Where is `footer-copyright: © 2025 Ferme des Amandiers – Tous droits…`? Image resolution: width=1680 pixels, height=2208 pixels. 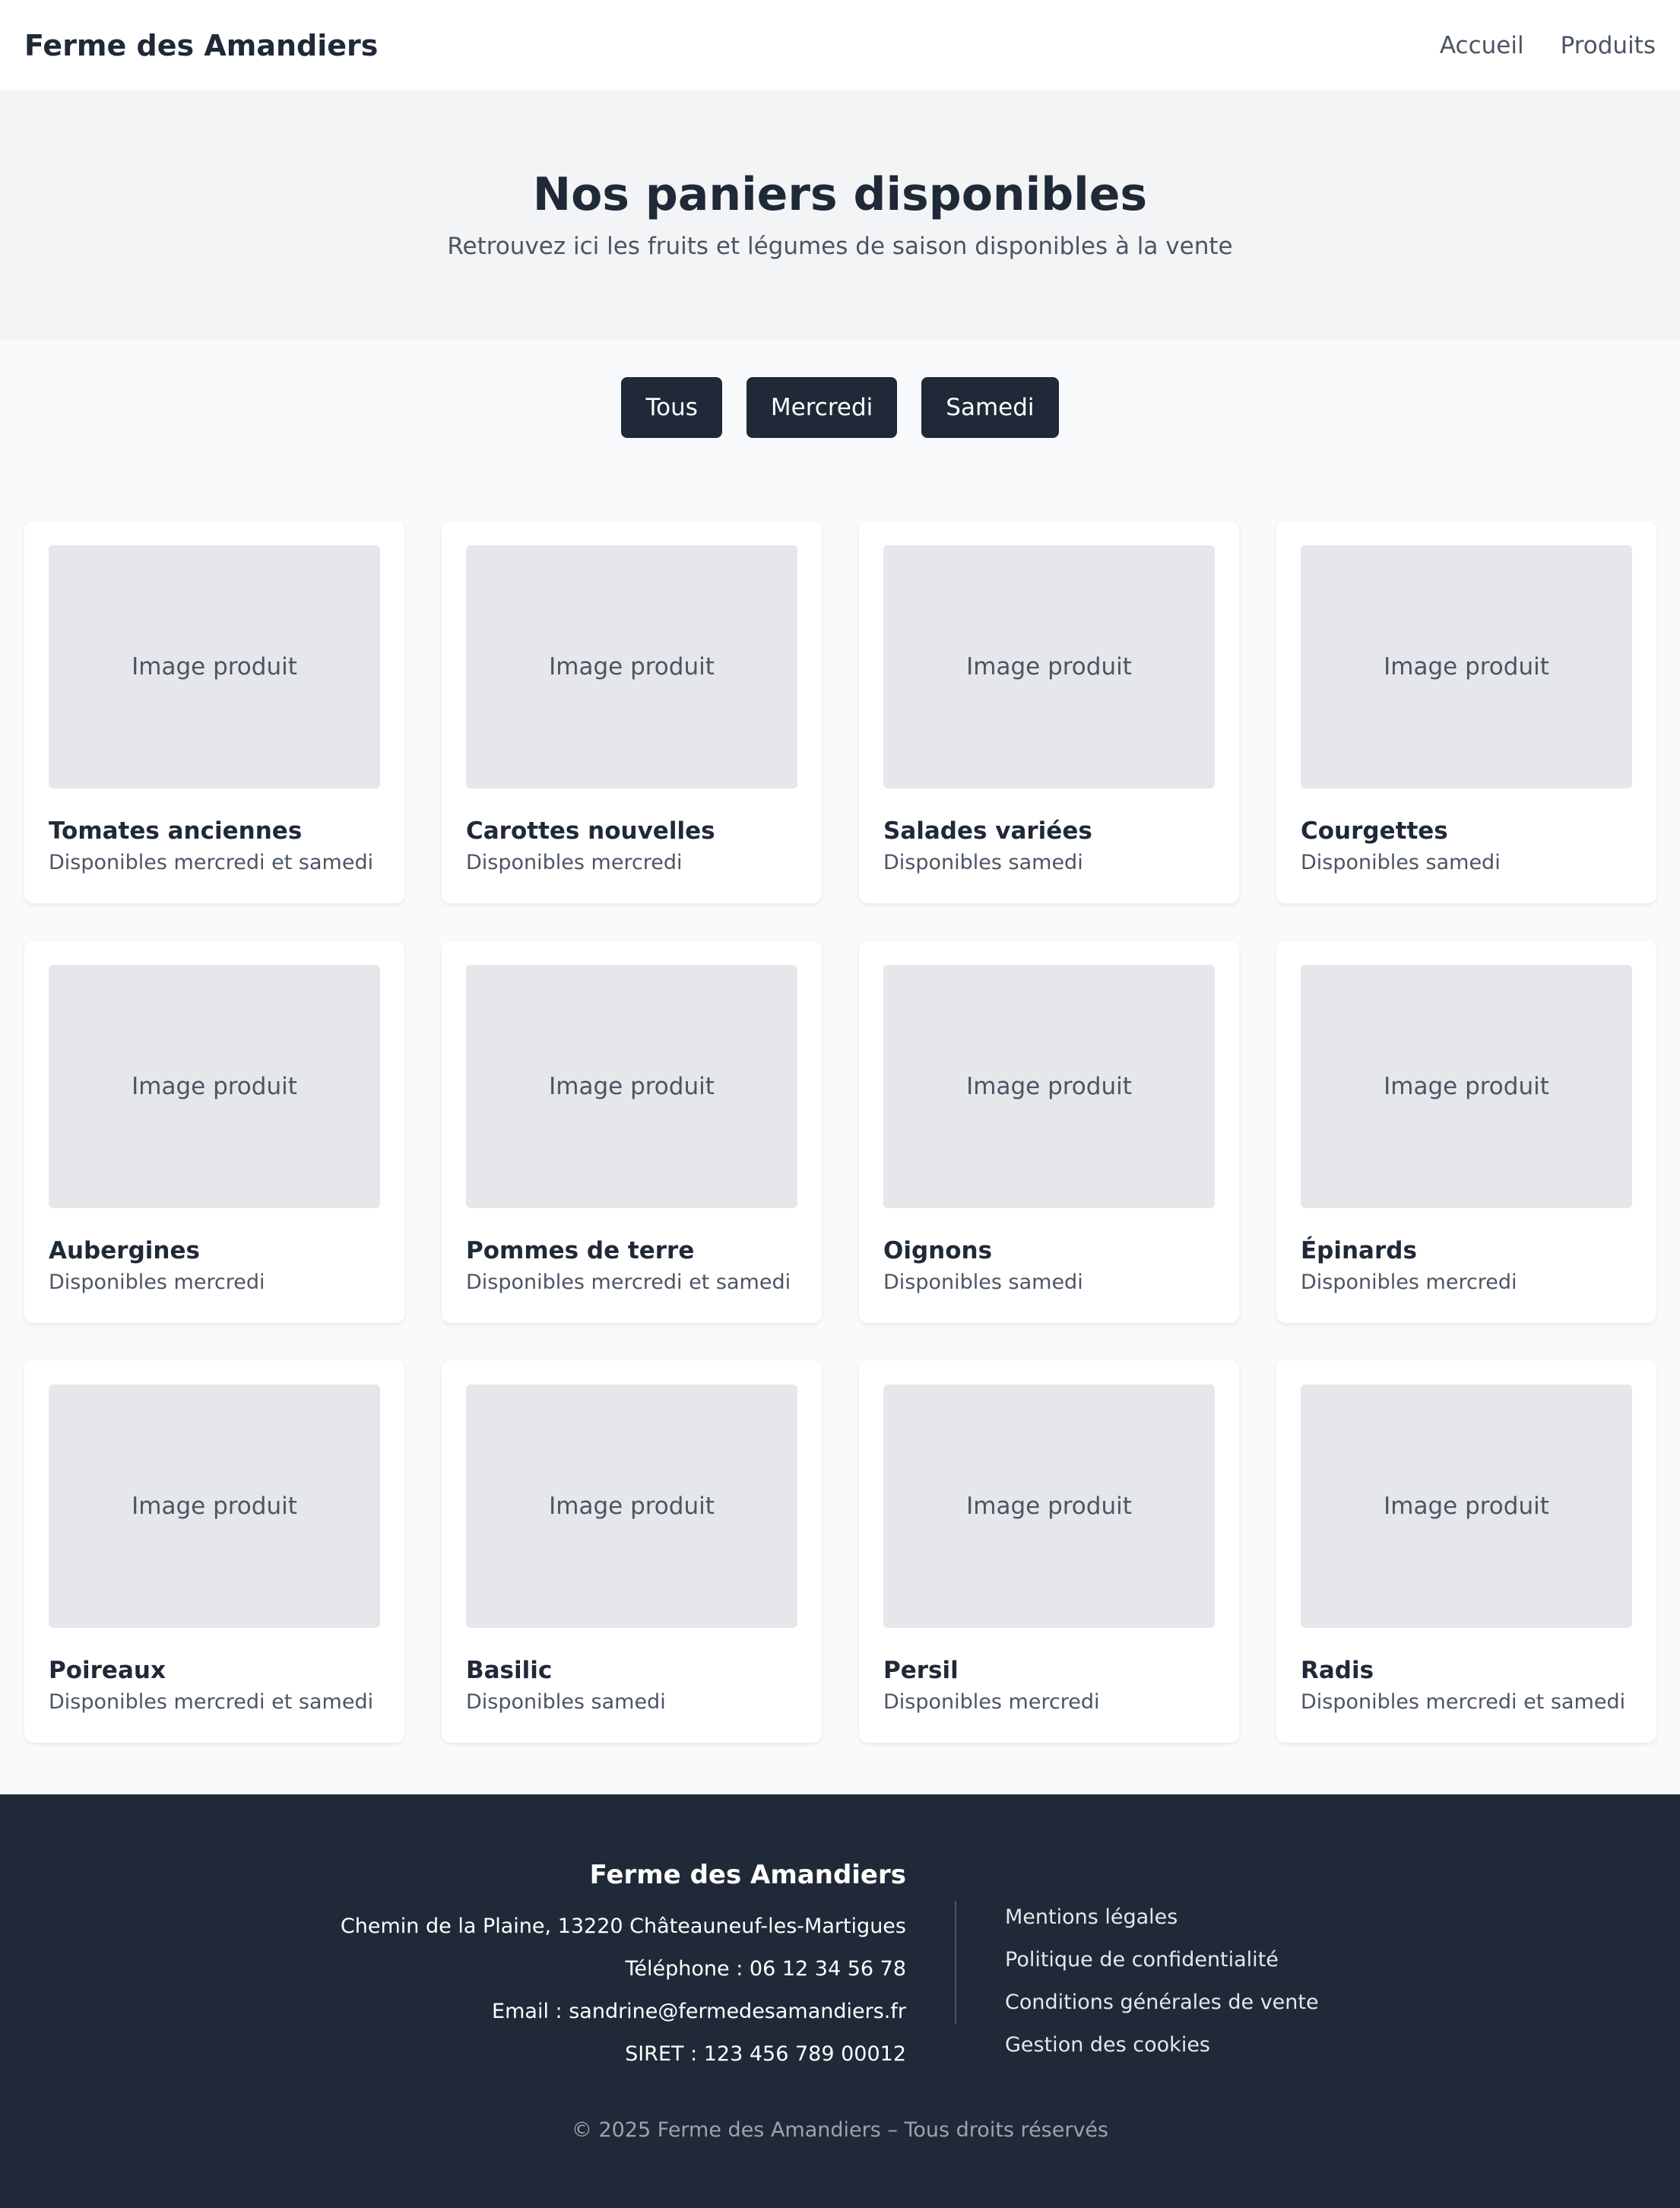
footer-copyright: © 2025 Ferme des Amandiers – Tous droits… is located at coordinates (840, 2130).